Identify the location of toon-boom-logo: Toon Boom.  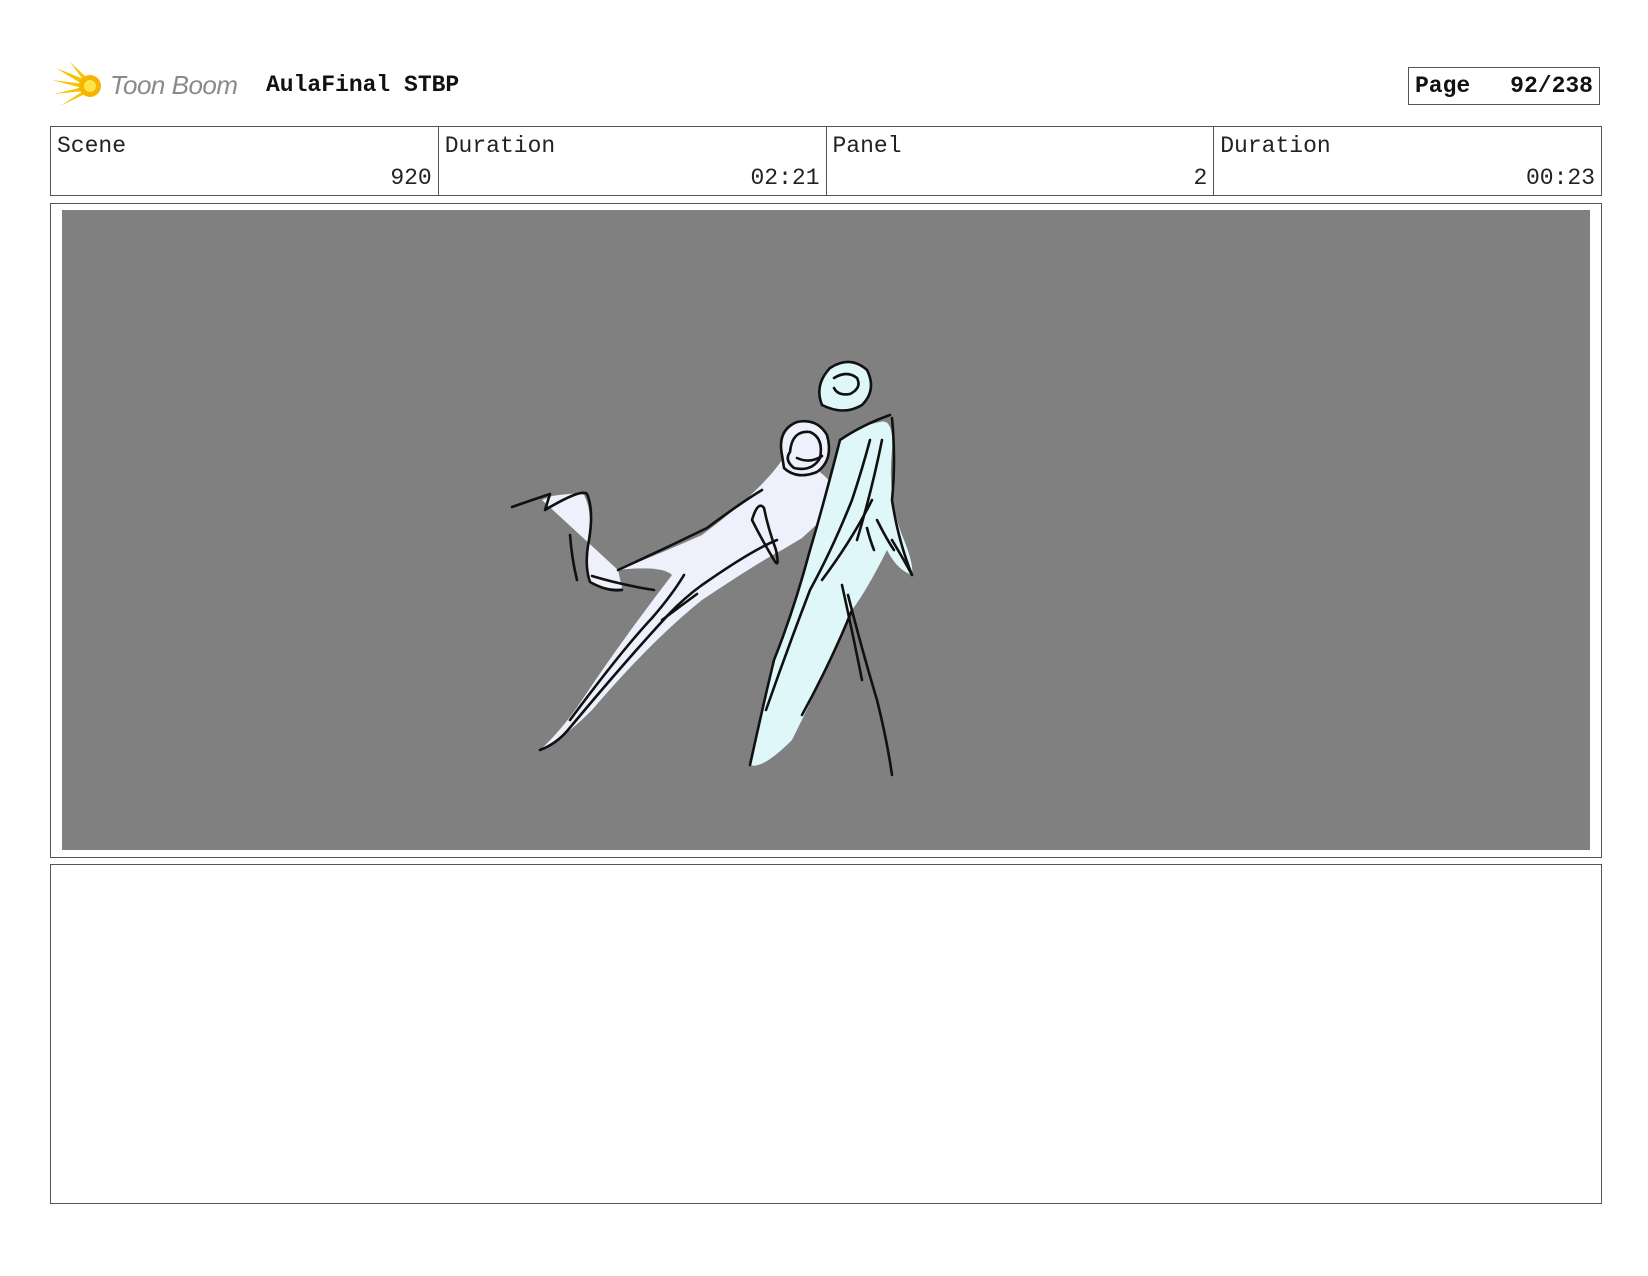
(152, 85).